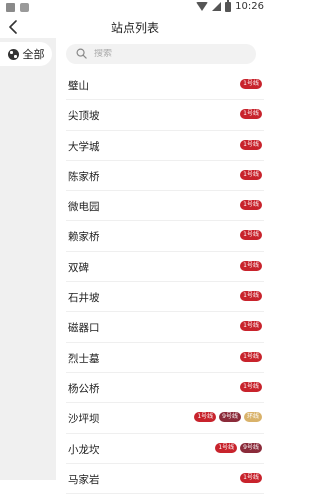 This screenshot has width=320, height=494. What do you see at coordinates (165, 146) in the screenshot?
I see `station-row: 大学城 1号线` at bounding box center [165, 146].